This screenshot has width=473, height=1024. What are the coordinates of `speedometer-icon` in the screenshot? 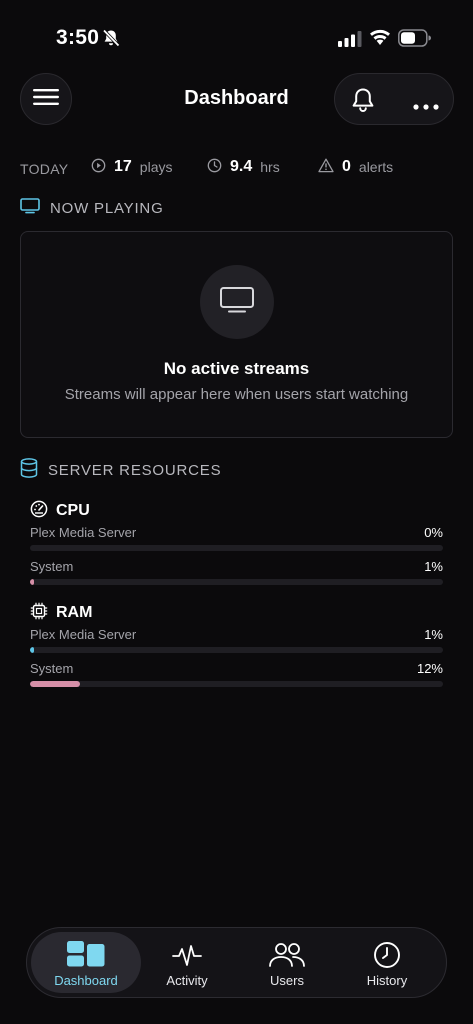 It's located at (39, 511).